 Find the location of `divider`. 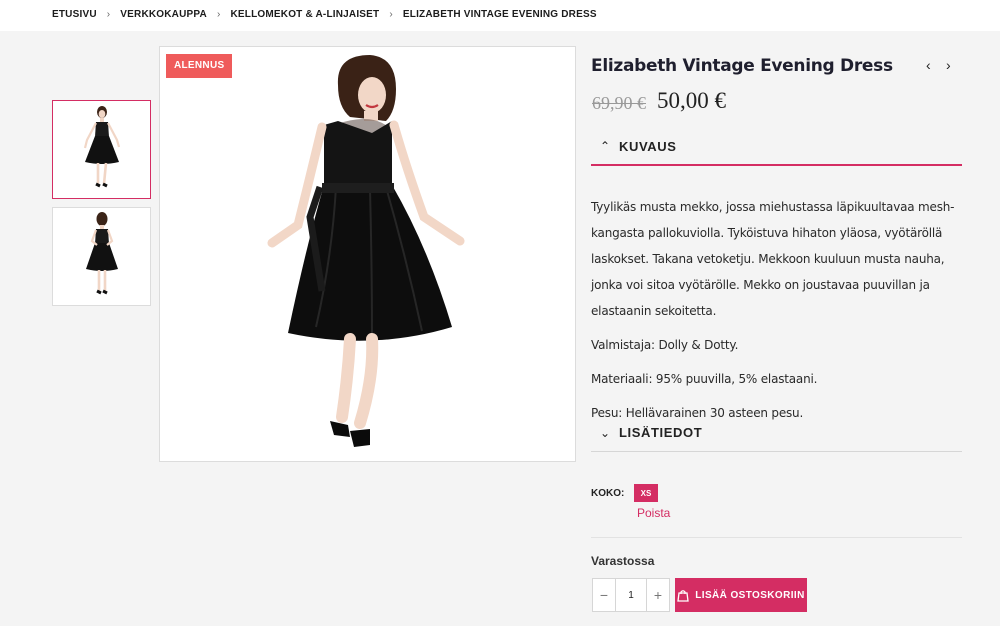

divider is located at coordinates (776, 537).